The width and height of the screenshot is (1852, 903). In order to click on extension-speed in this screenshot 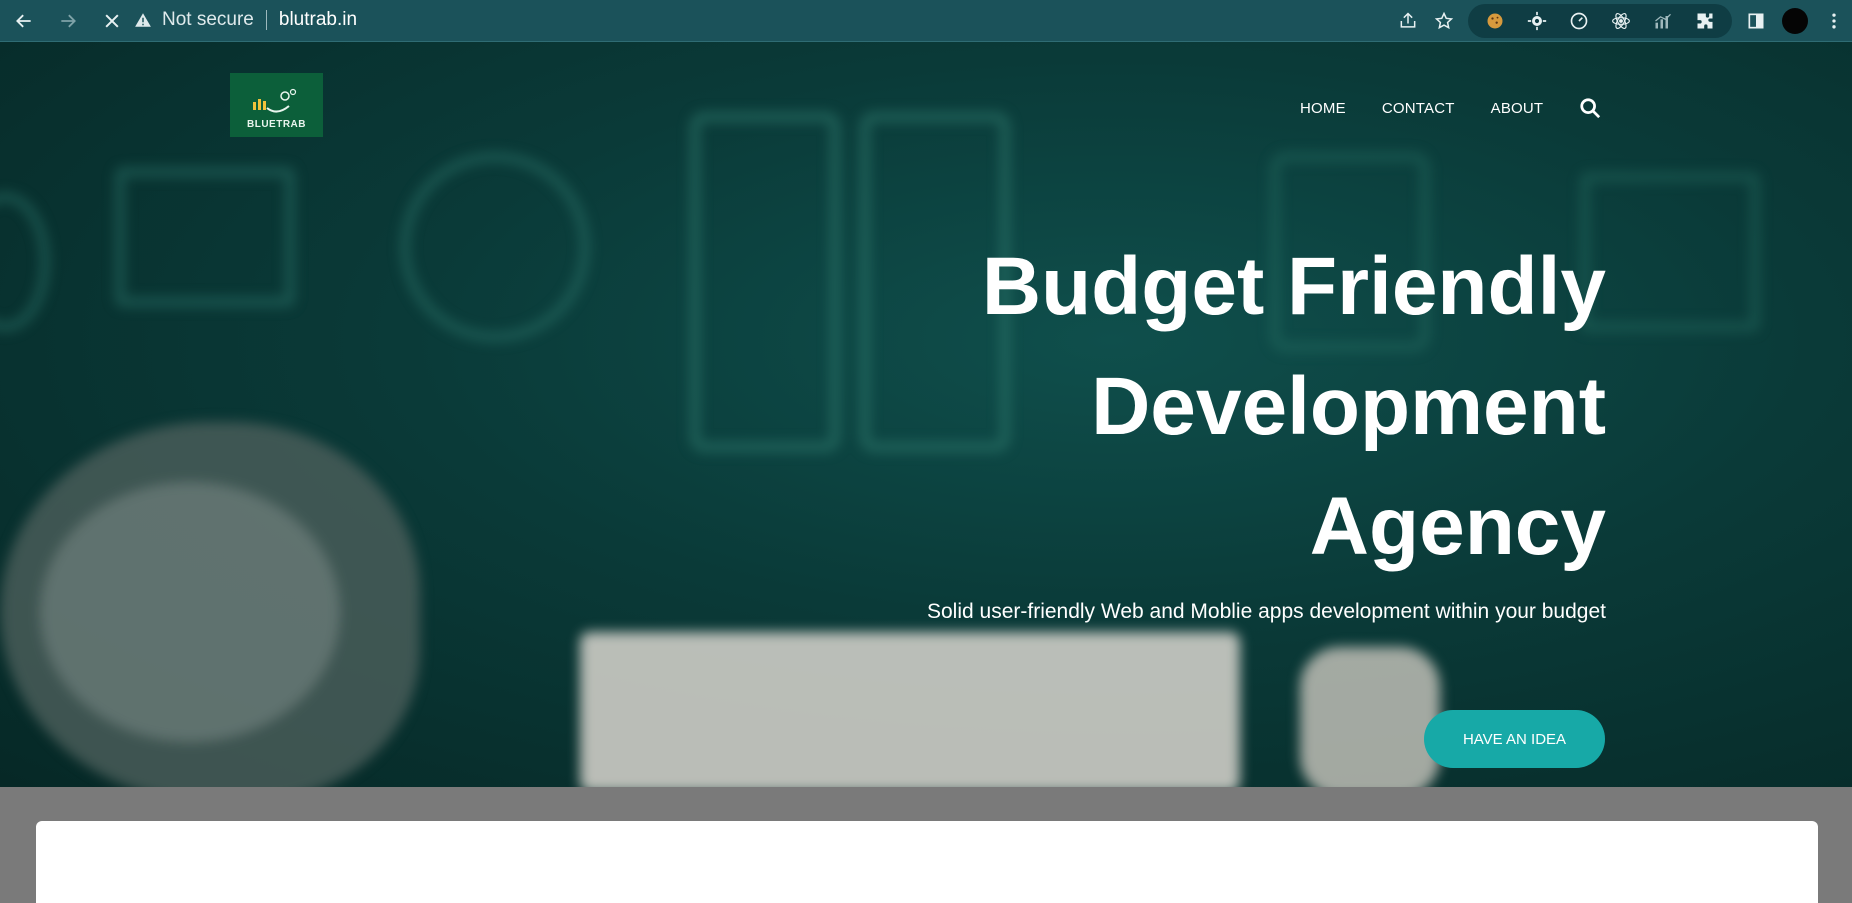, I will do `click(1579, 21)`.